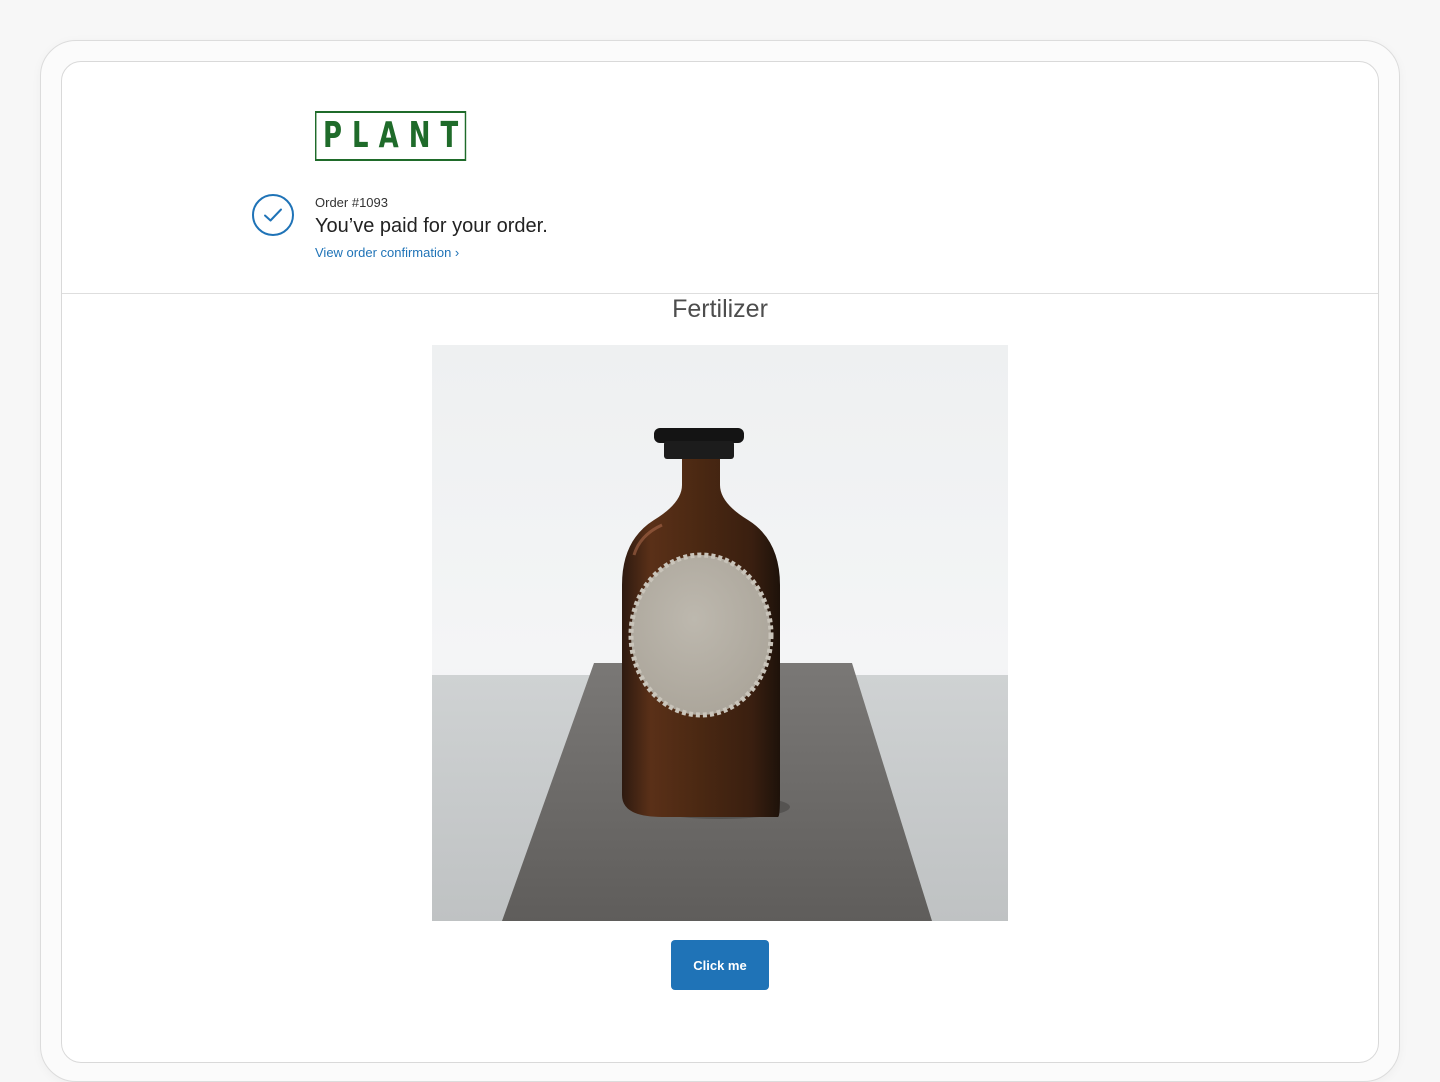 This screenshot has width=1440, height=1082. What do you see at coordinates (395, 135) in the screenshot?
I see `brand-logo-text: PLANT` at bounding box center [395, 135].